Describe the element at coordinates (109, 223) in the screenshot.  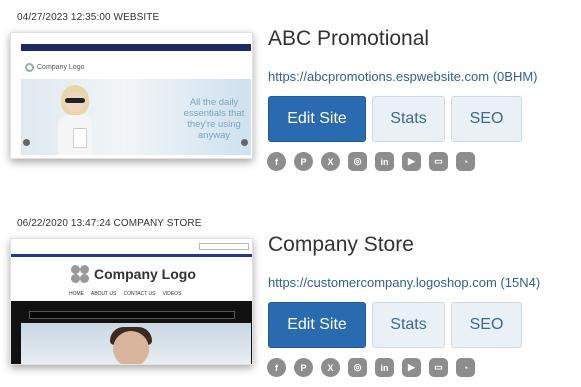
I see `site-meta: 06/22/2020 13:47:24 COMPANY STORE` at that location.